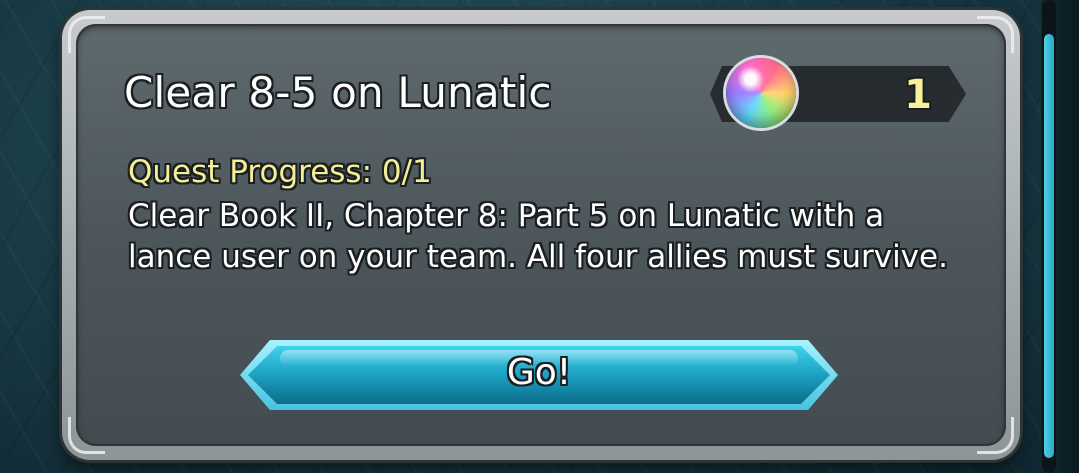  I want to click on scrollbar, so click(1049, 236).